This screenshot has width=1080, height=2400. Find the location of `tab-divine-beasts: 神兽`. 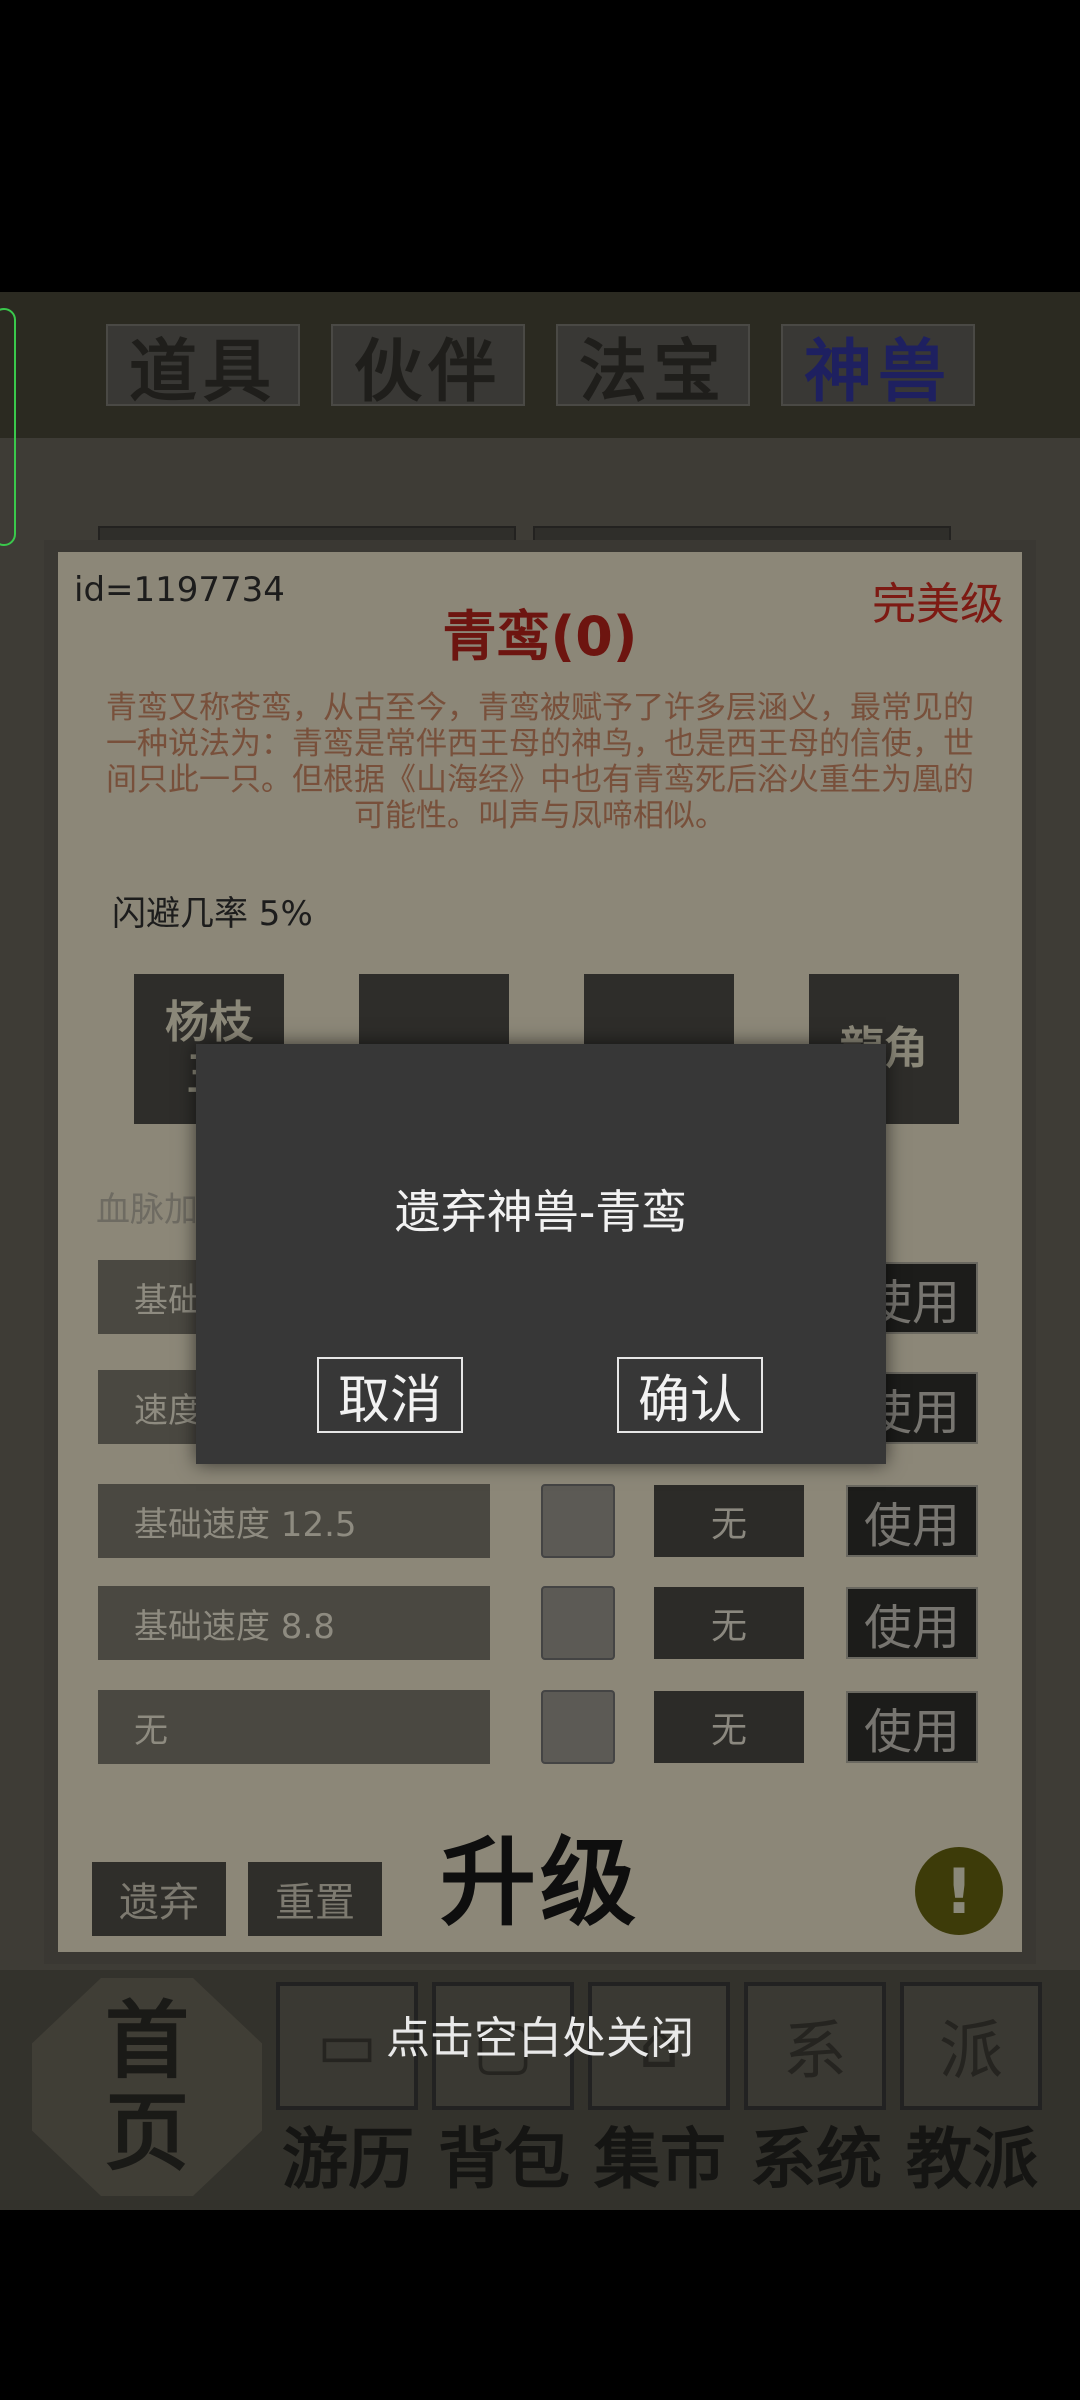

tab-divine-beasts: 神兽 is located at coordinates (878, 368).